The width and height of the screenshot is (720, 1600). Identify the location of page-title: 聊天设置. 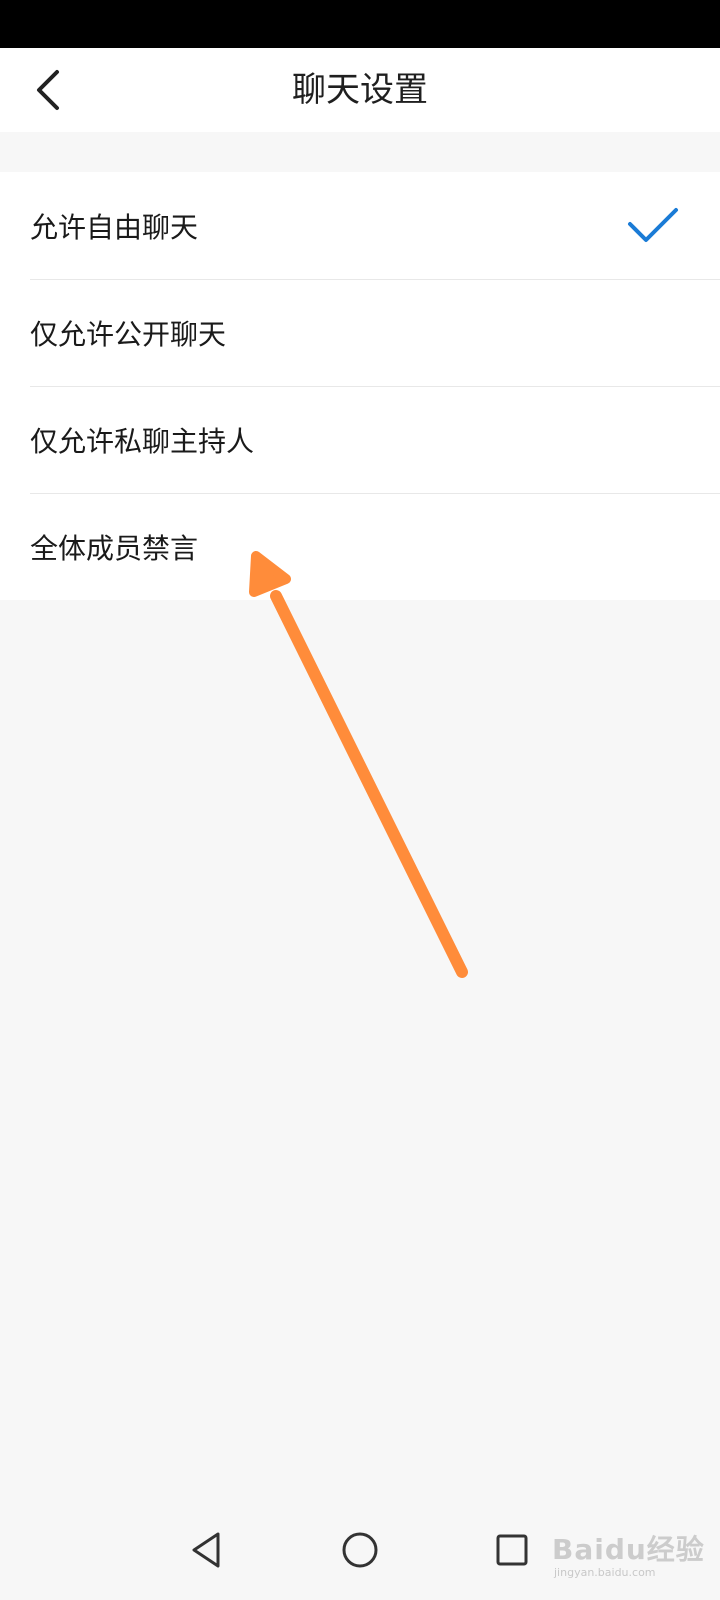
(360, 90).